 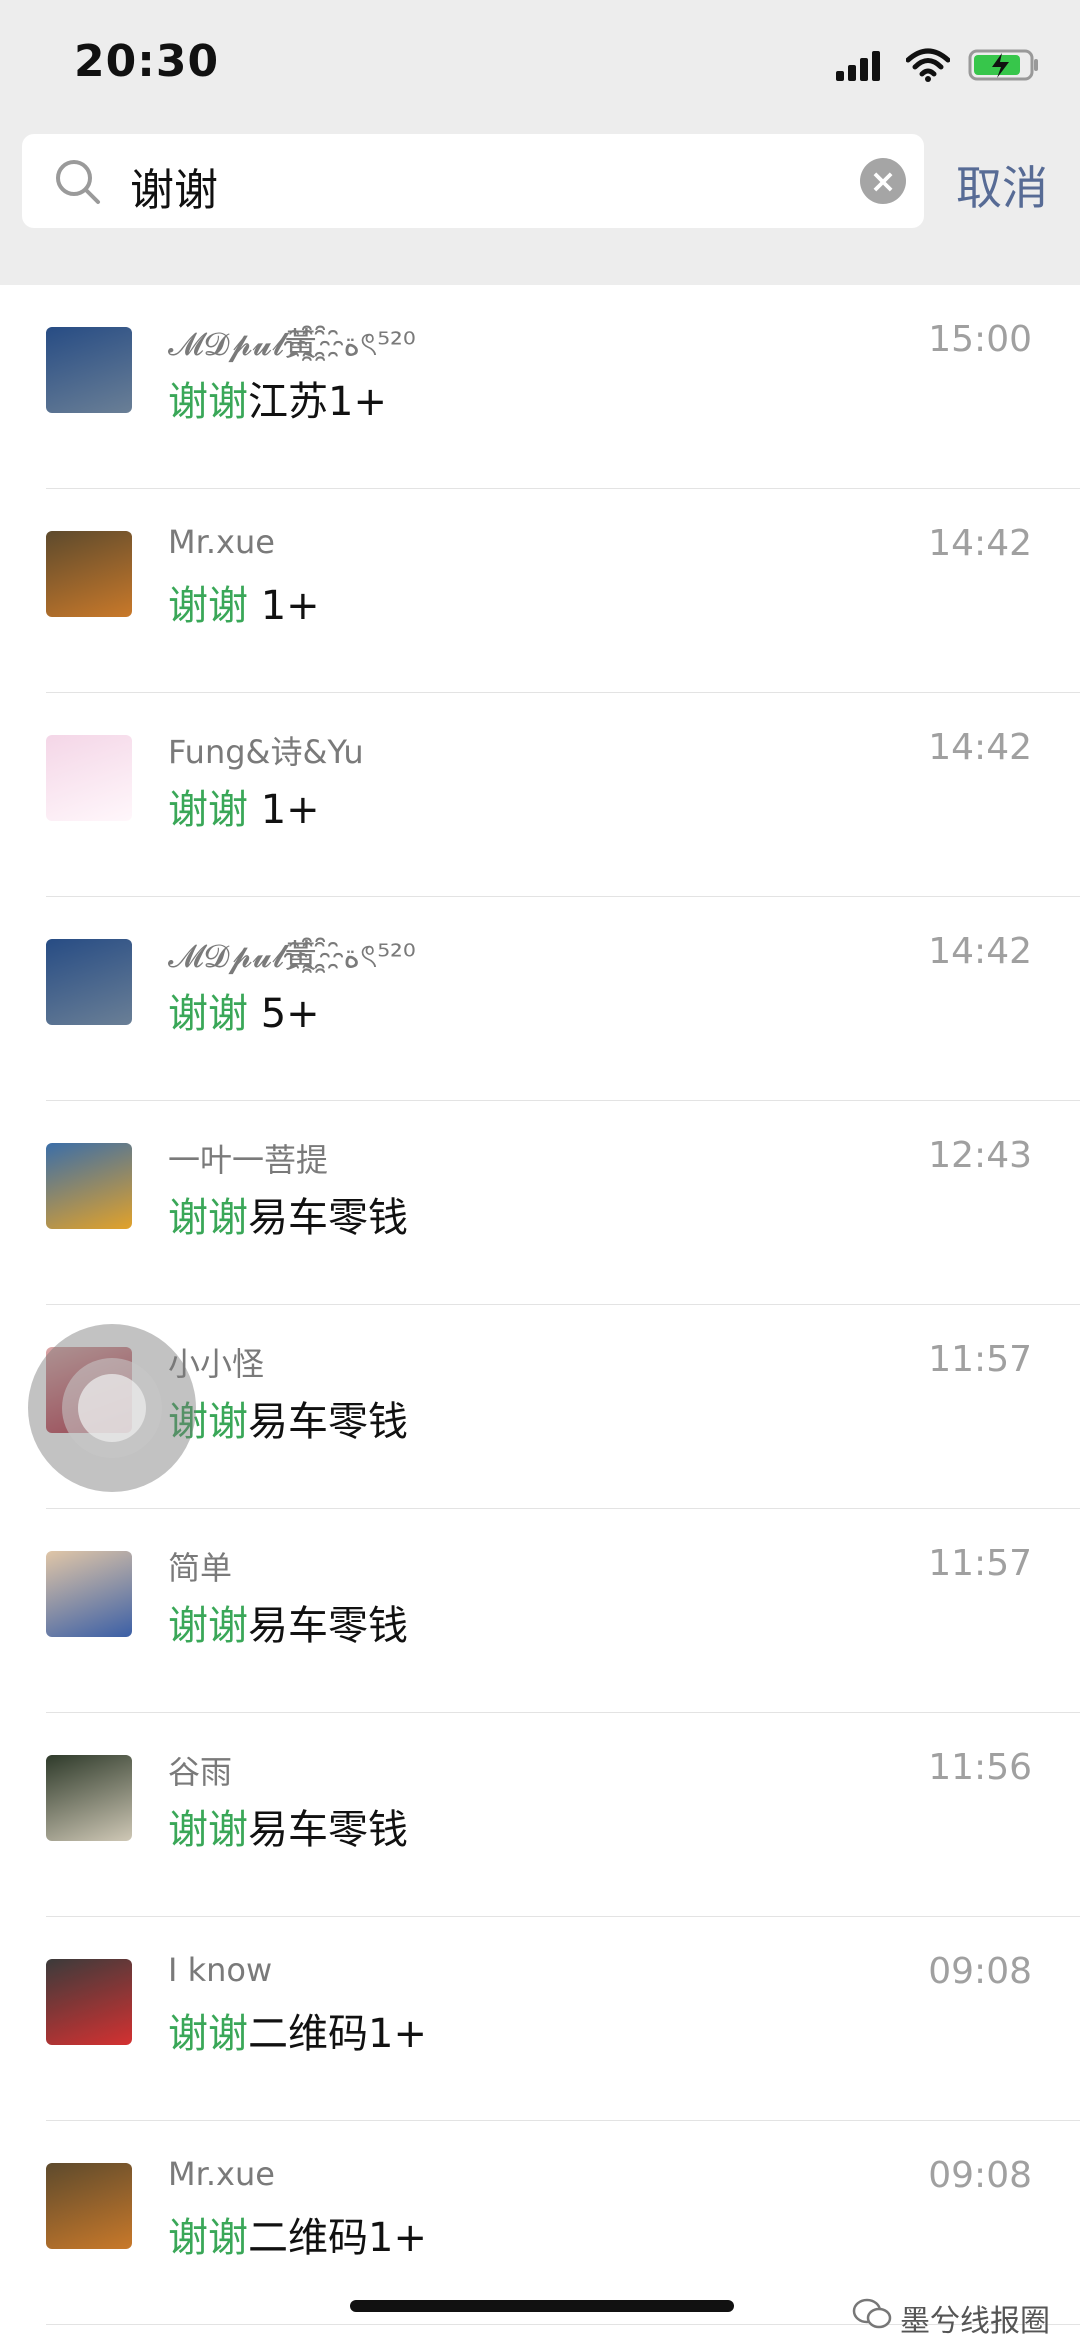 What do you see at coordinates (980, 1767) in the screenshot?
I see `message-time: 11:56` at bounding box center [980, 1767].